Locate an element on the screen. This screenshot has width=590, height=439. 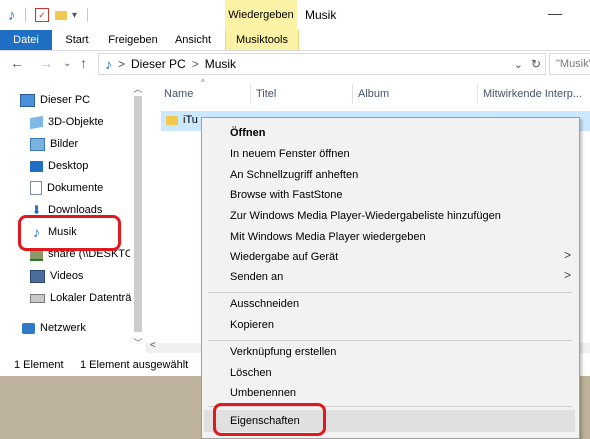
videos-icon is located at coordinates (37, 276).